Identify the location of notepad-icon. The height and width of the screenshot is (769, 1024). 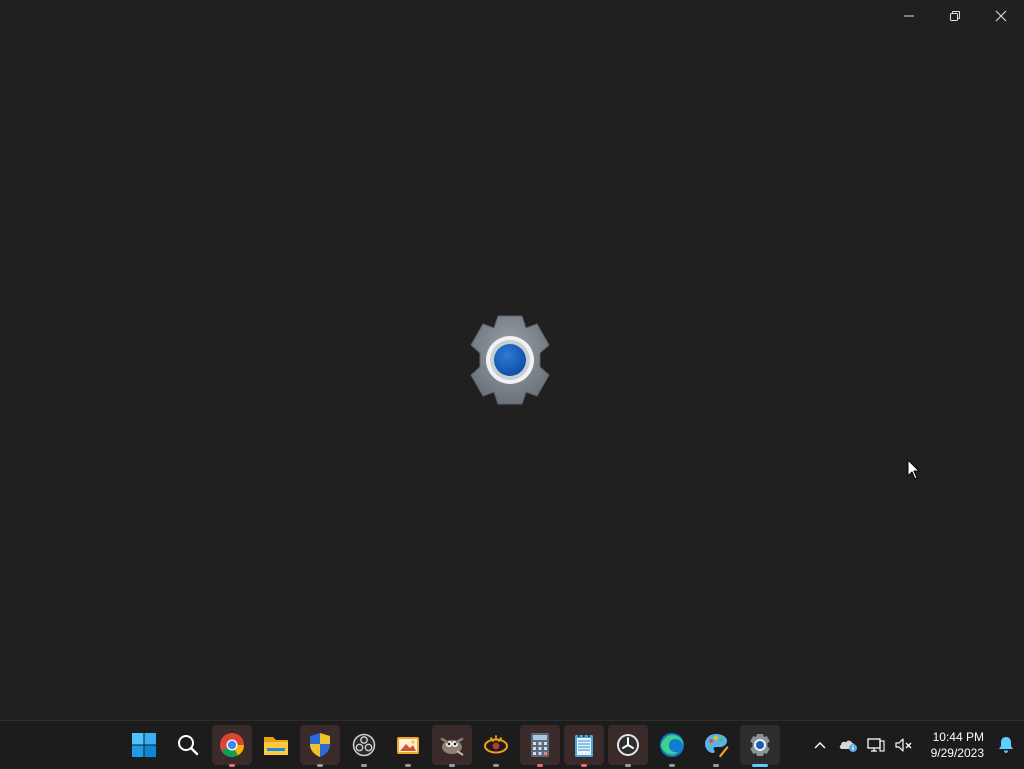
(584, 745).